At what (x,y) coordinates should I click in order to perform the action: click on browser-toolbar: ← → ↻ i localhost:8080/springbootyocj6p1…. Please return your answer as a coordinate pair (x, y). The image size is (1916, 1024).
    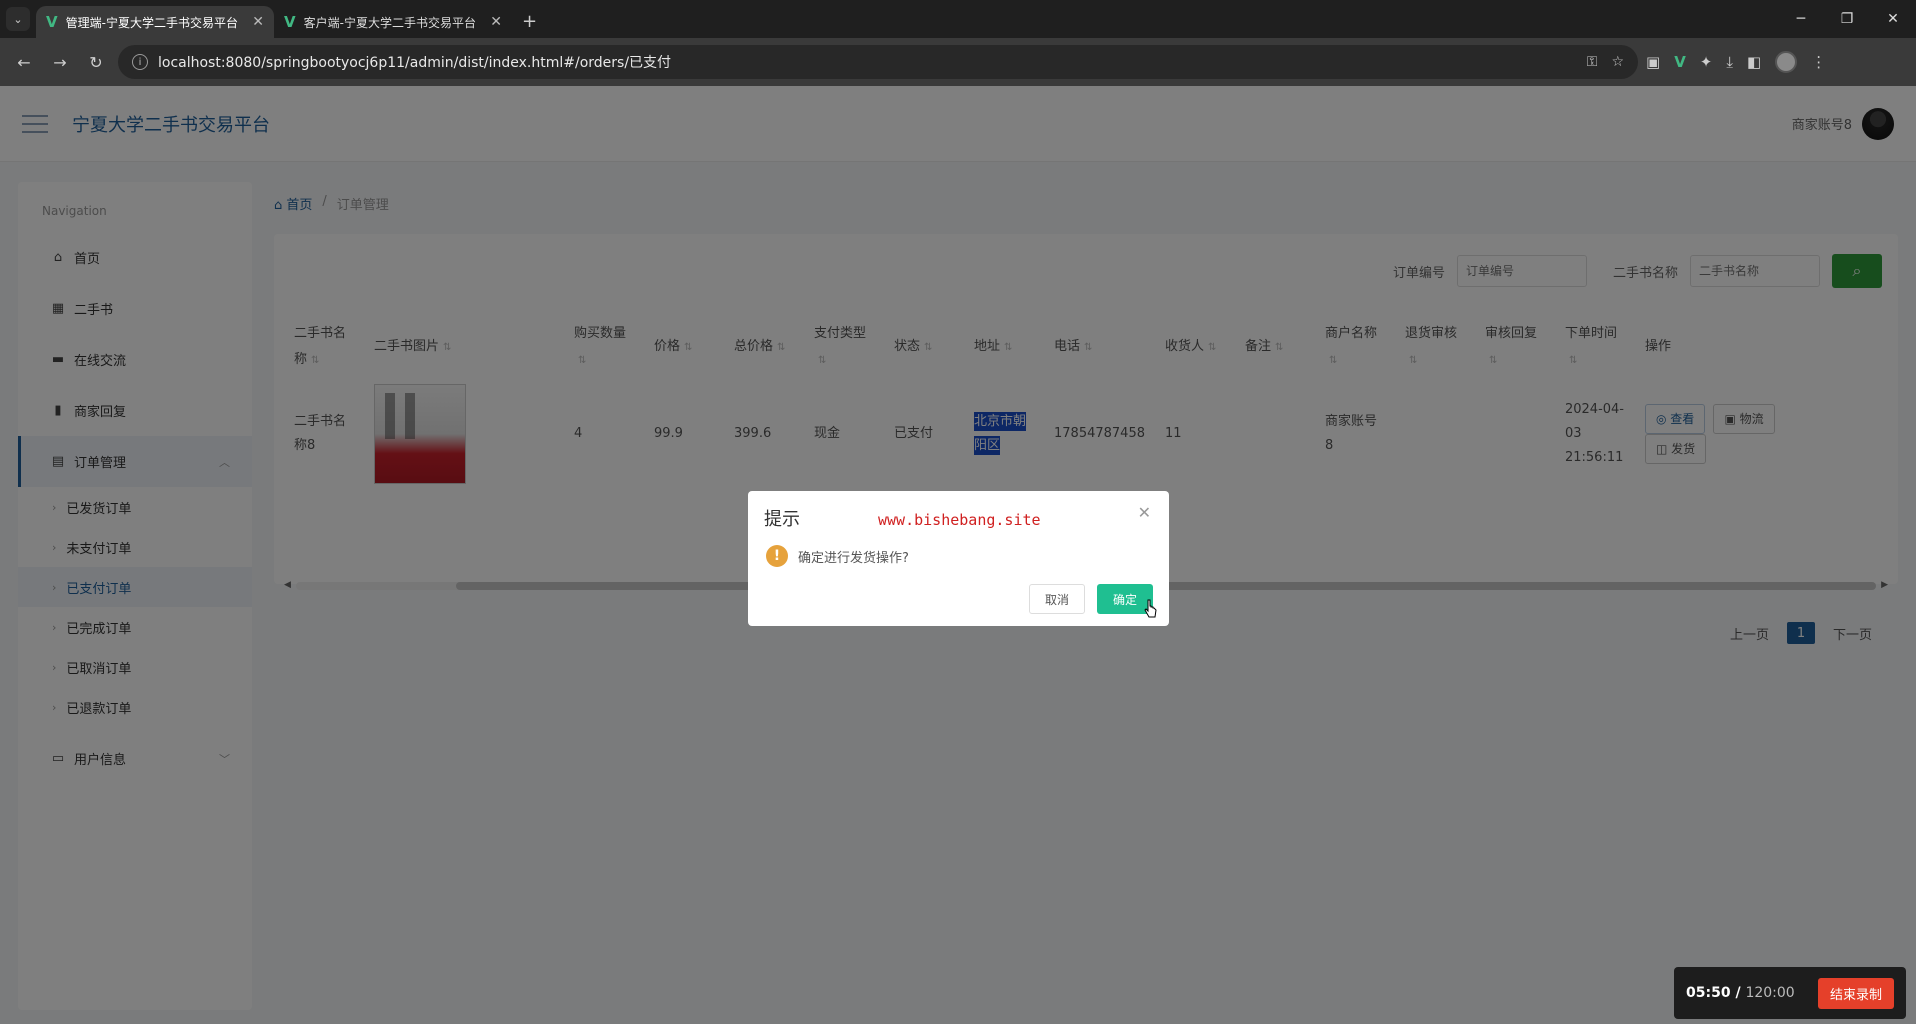
    Looking at the image, I should click on (958, 62).